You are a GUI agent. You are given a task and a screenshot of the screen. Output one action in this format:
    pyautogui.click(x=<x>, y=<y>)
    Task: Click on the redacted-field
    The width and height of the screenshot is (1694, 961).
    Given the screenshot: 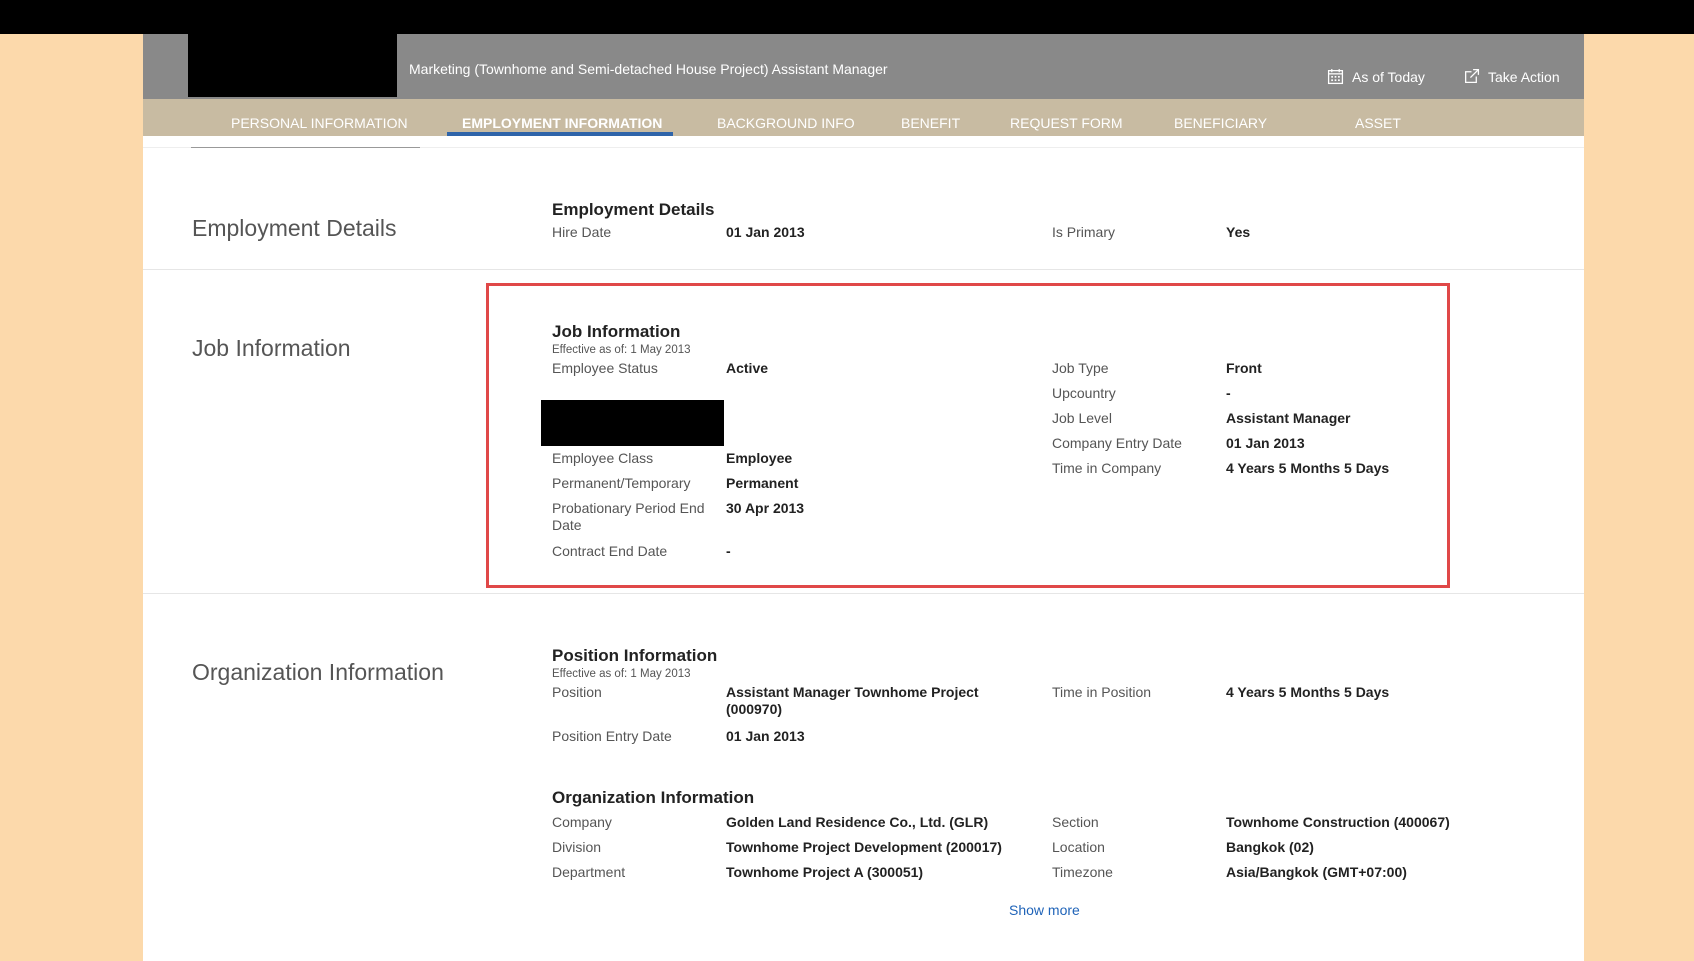 What is the action you would take?
    pyautogui.click(x=632, y=423)
    